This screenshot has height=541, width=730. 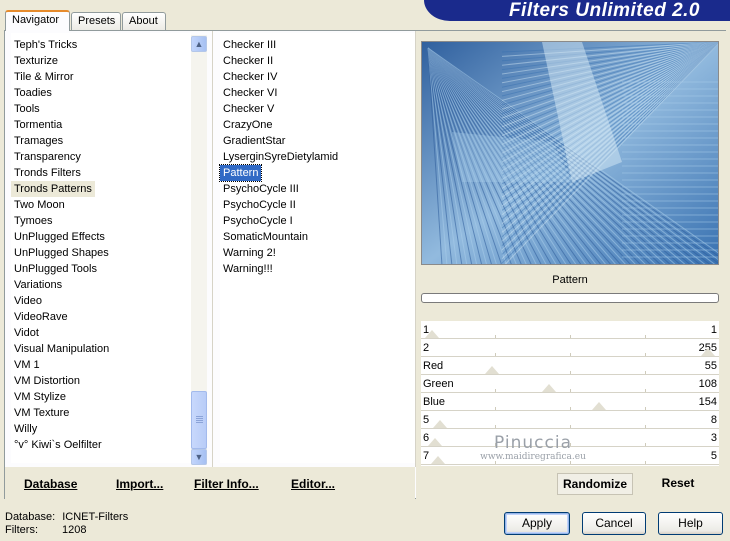 I want to click on watermark-name: Pinuccia, so click(x=533, y=443).